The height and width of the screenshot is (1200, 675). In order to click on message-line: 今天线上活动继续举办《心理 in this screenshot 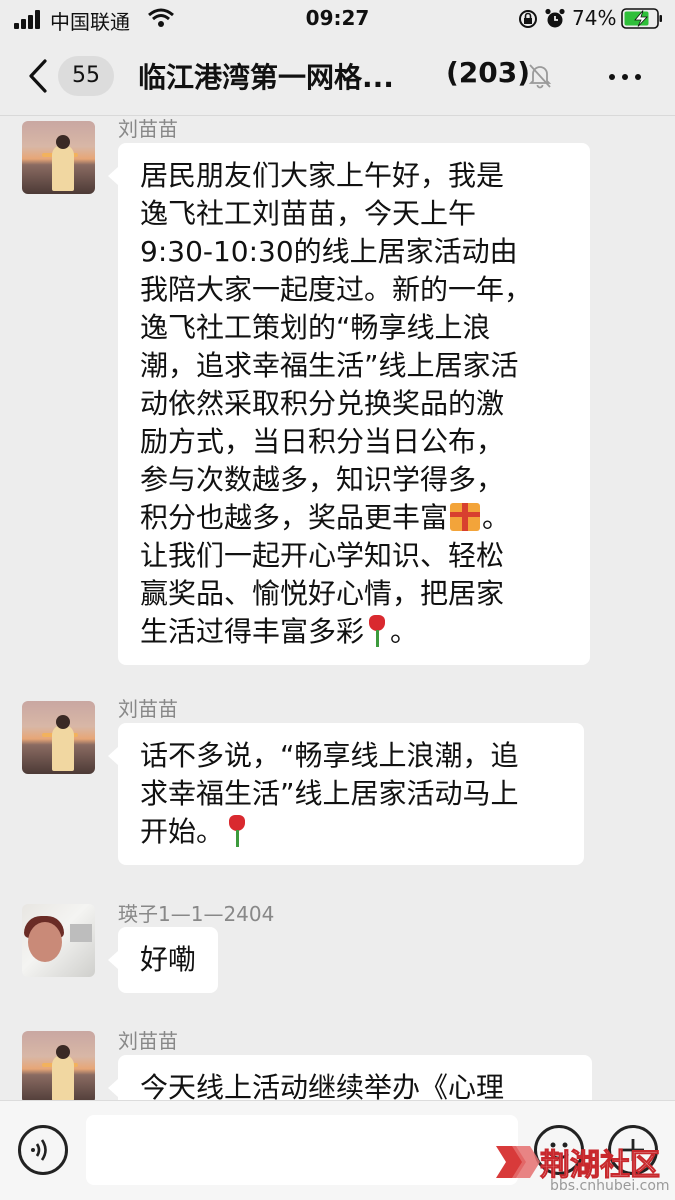, I will do `click(322, 1085)`.